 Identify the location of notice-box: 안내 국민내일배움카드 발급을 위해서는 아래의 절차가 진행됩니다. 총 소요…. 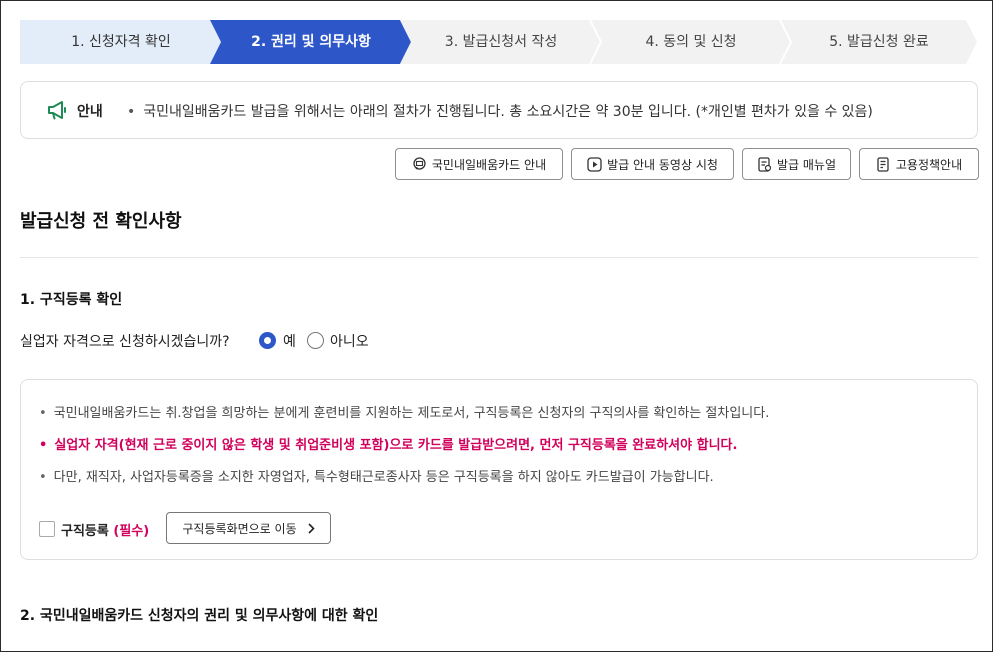
(499, 110).